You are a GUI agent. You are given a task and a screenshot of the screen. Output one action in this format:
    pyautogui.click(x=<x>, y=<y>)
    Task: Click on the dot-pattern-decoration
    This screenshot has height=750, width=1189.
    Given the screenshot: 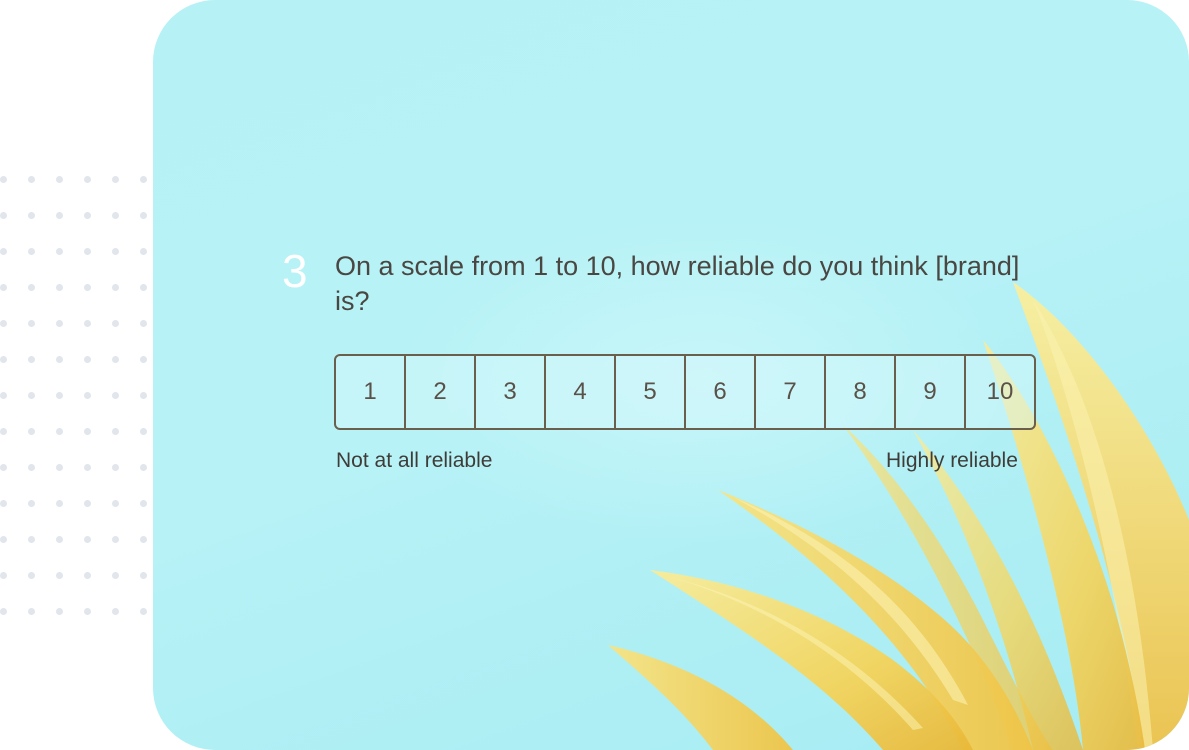 What is the action you would take?
    pyautogui.click(x=76, y=401)
    